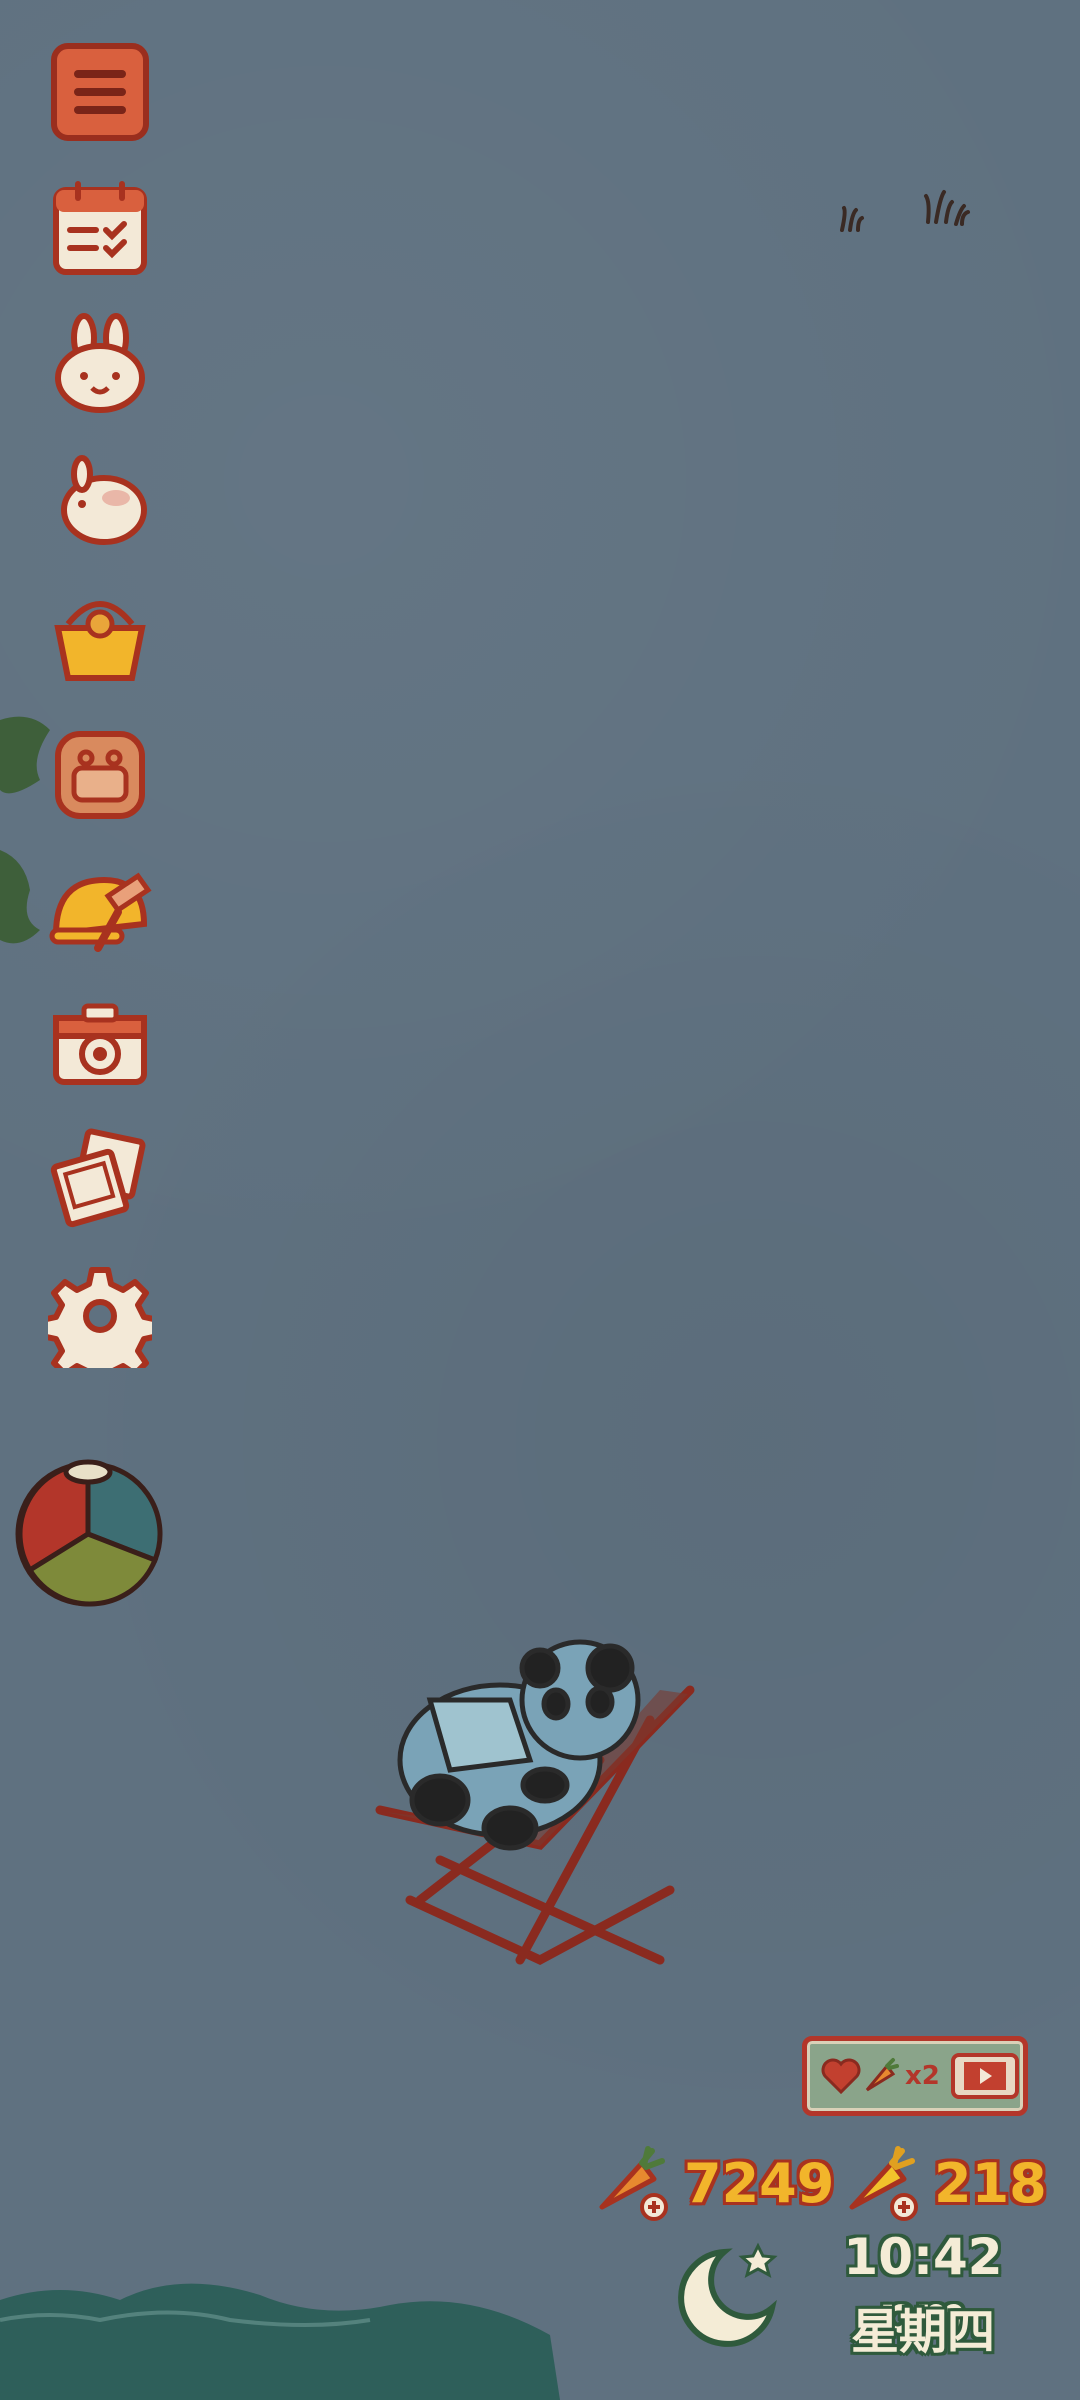 The height and width of the screenshot is (2400, 1080). What do you see at coordinates (759, 2183) in the screenshot?
I see `carrot-count: 7249` at bounding box center [759, 2183].